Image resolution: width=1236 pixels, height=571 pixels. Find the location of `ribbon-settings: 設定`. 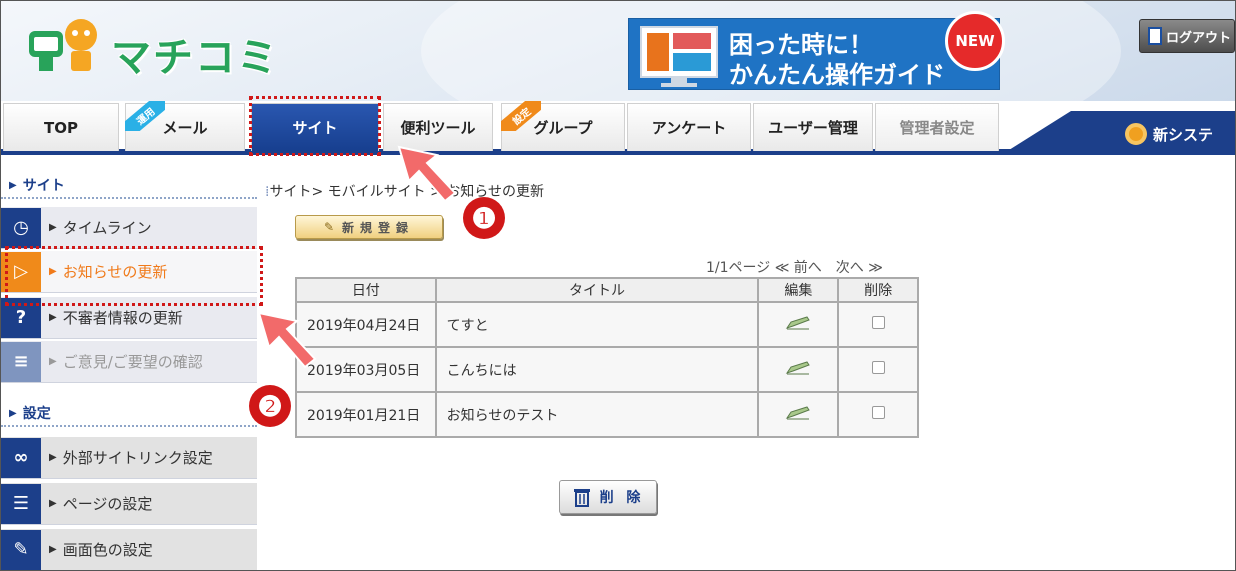

ribbon-settings: 設定 is located at coordinates (521, 116).